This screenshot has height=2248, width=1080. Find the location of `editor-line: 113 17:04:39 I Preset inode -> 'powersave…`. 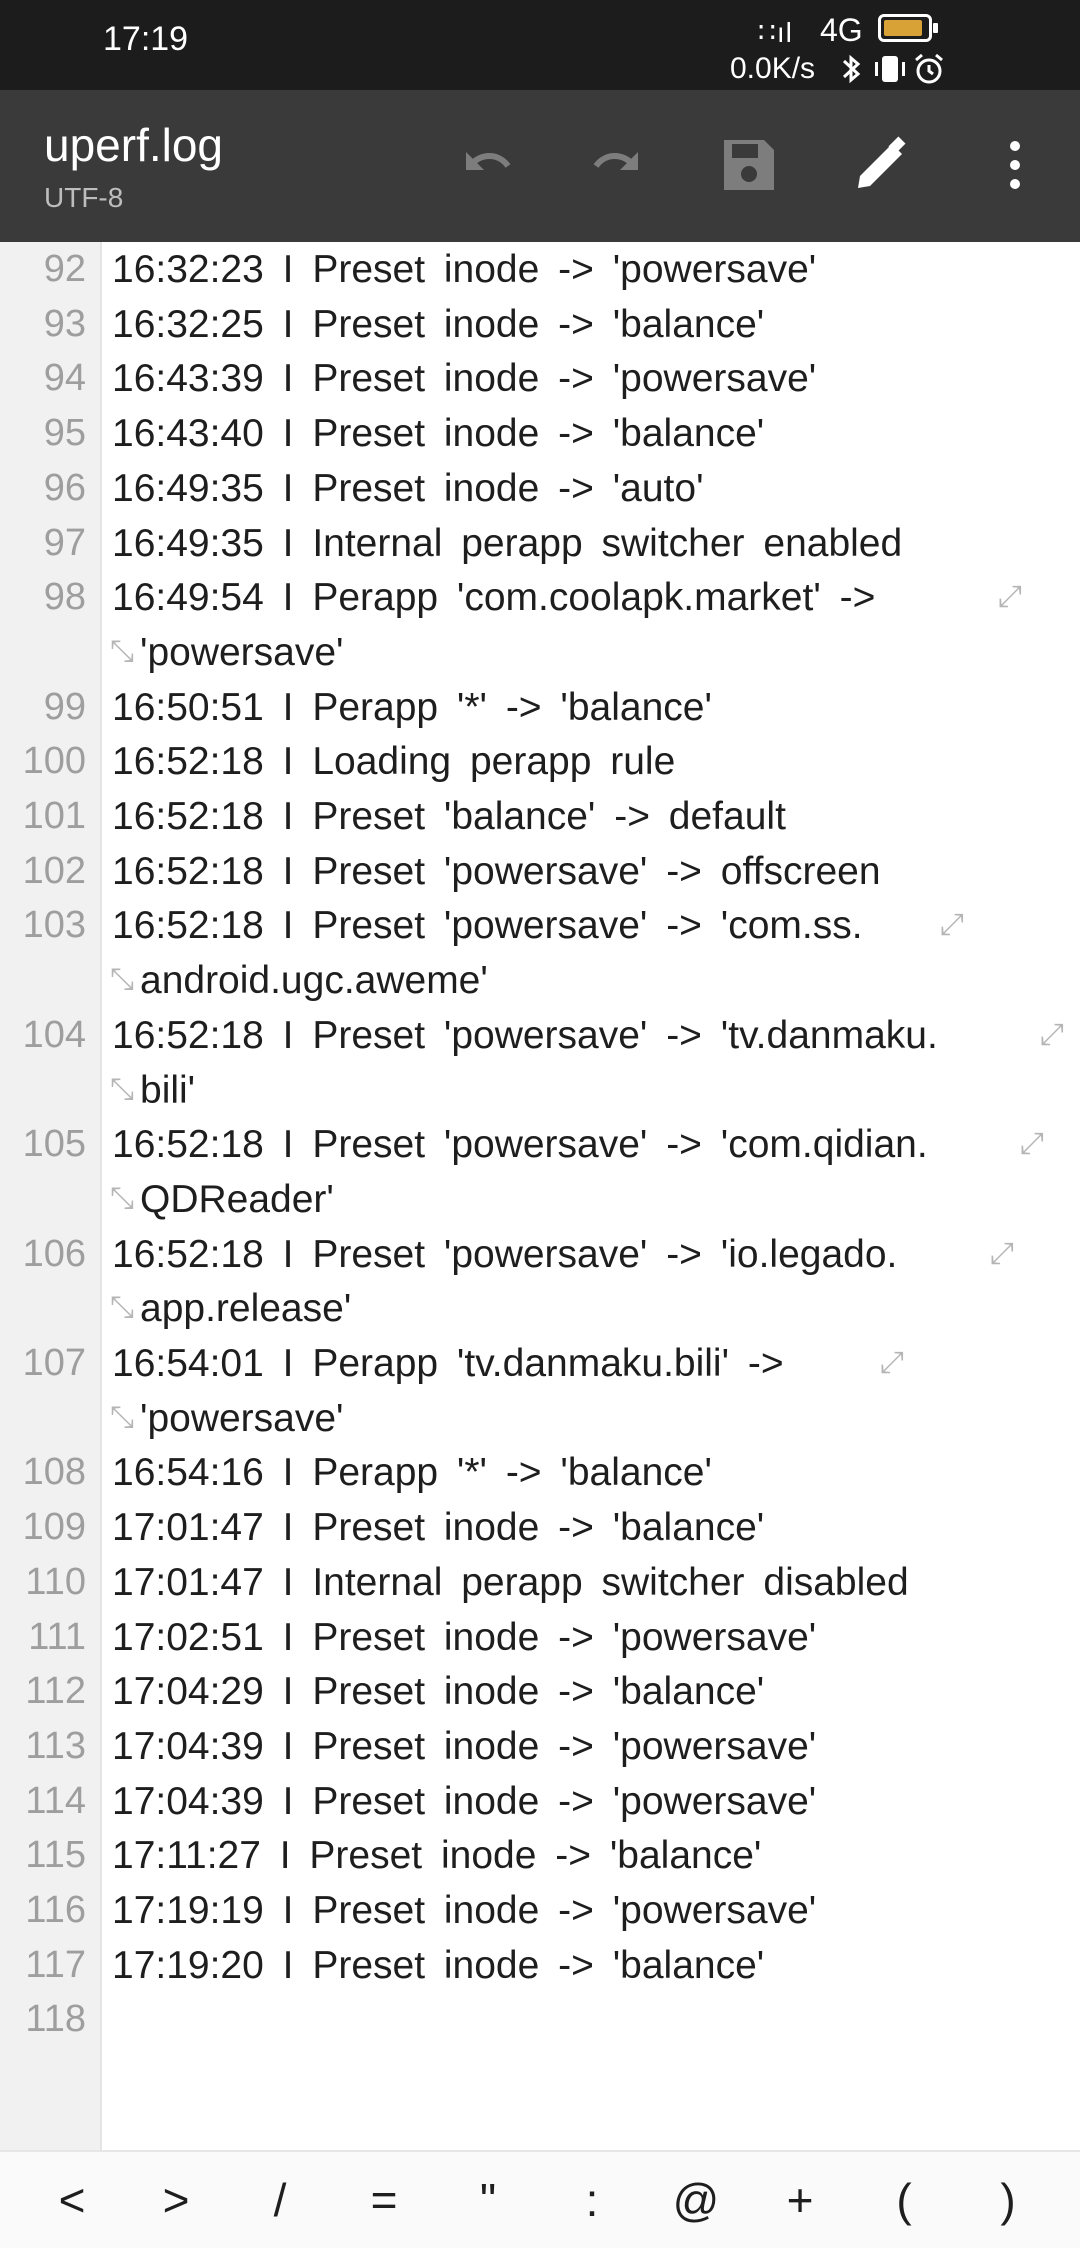

editor-line: 113 17:04:39 I Preset inode -> 'powersave… is located at coordinates (540, 1746).